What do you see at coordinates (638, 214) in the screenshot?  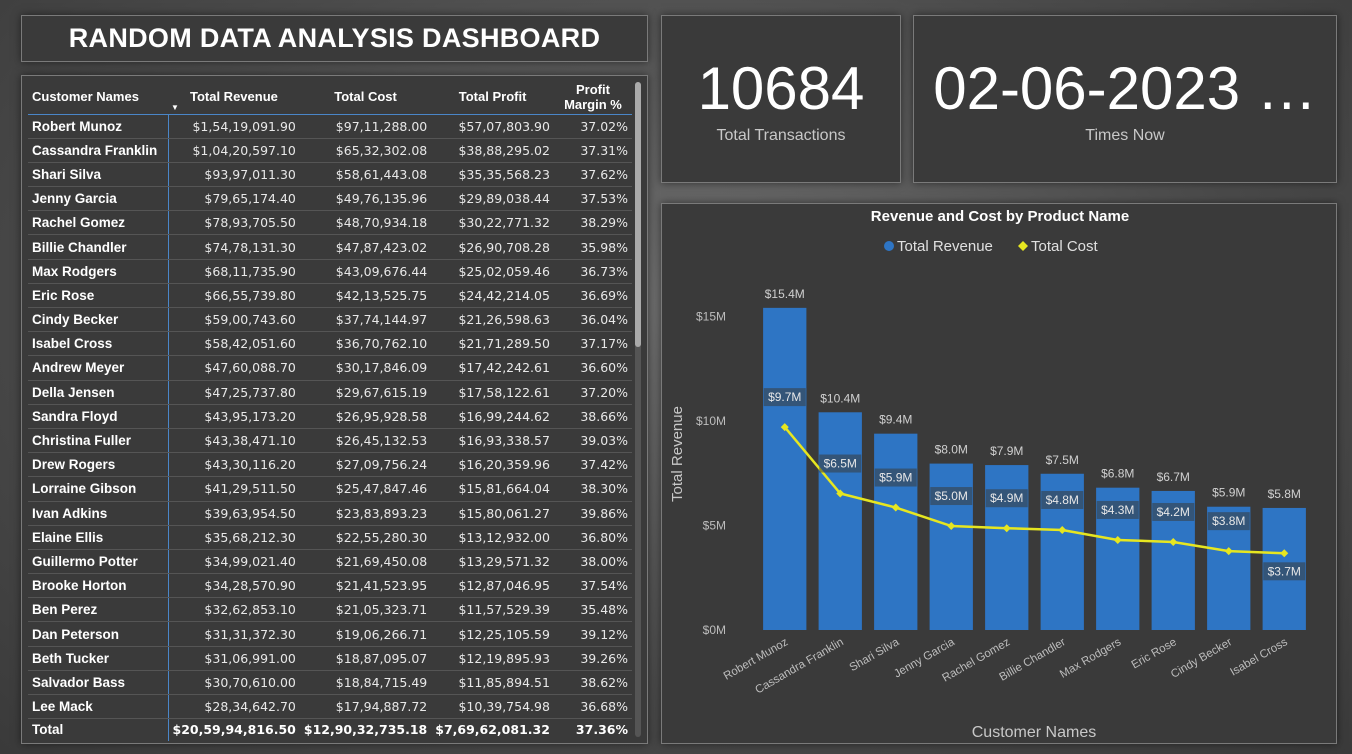 I see `table-scrollbar-thumb` at bounding box center [638, 214].